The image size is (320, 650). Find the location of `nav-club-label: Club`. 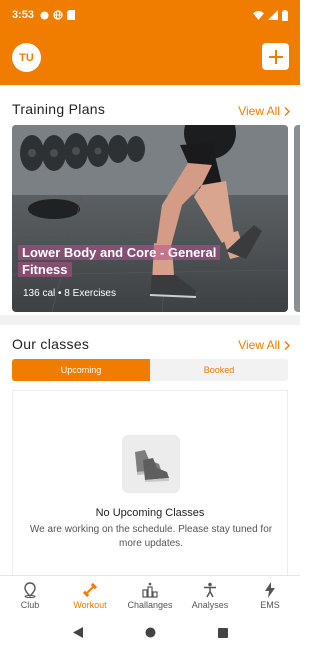

nav-club-label: Club is located at coordinates (30, 604).